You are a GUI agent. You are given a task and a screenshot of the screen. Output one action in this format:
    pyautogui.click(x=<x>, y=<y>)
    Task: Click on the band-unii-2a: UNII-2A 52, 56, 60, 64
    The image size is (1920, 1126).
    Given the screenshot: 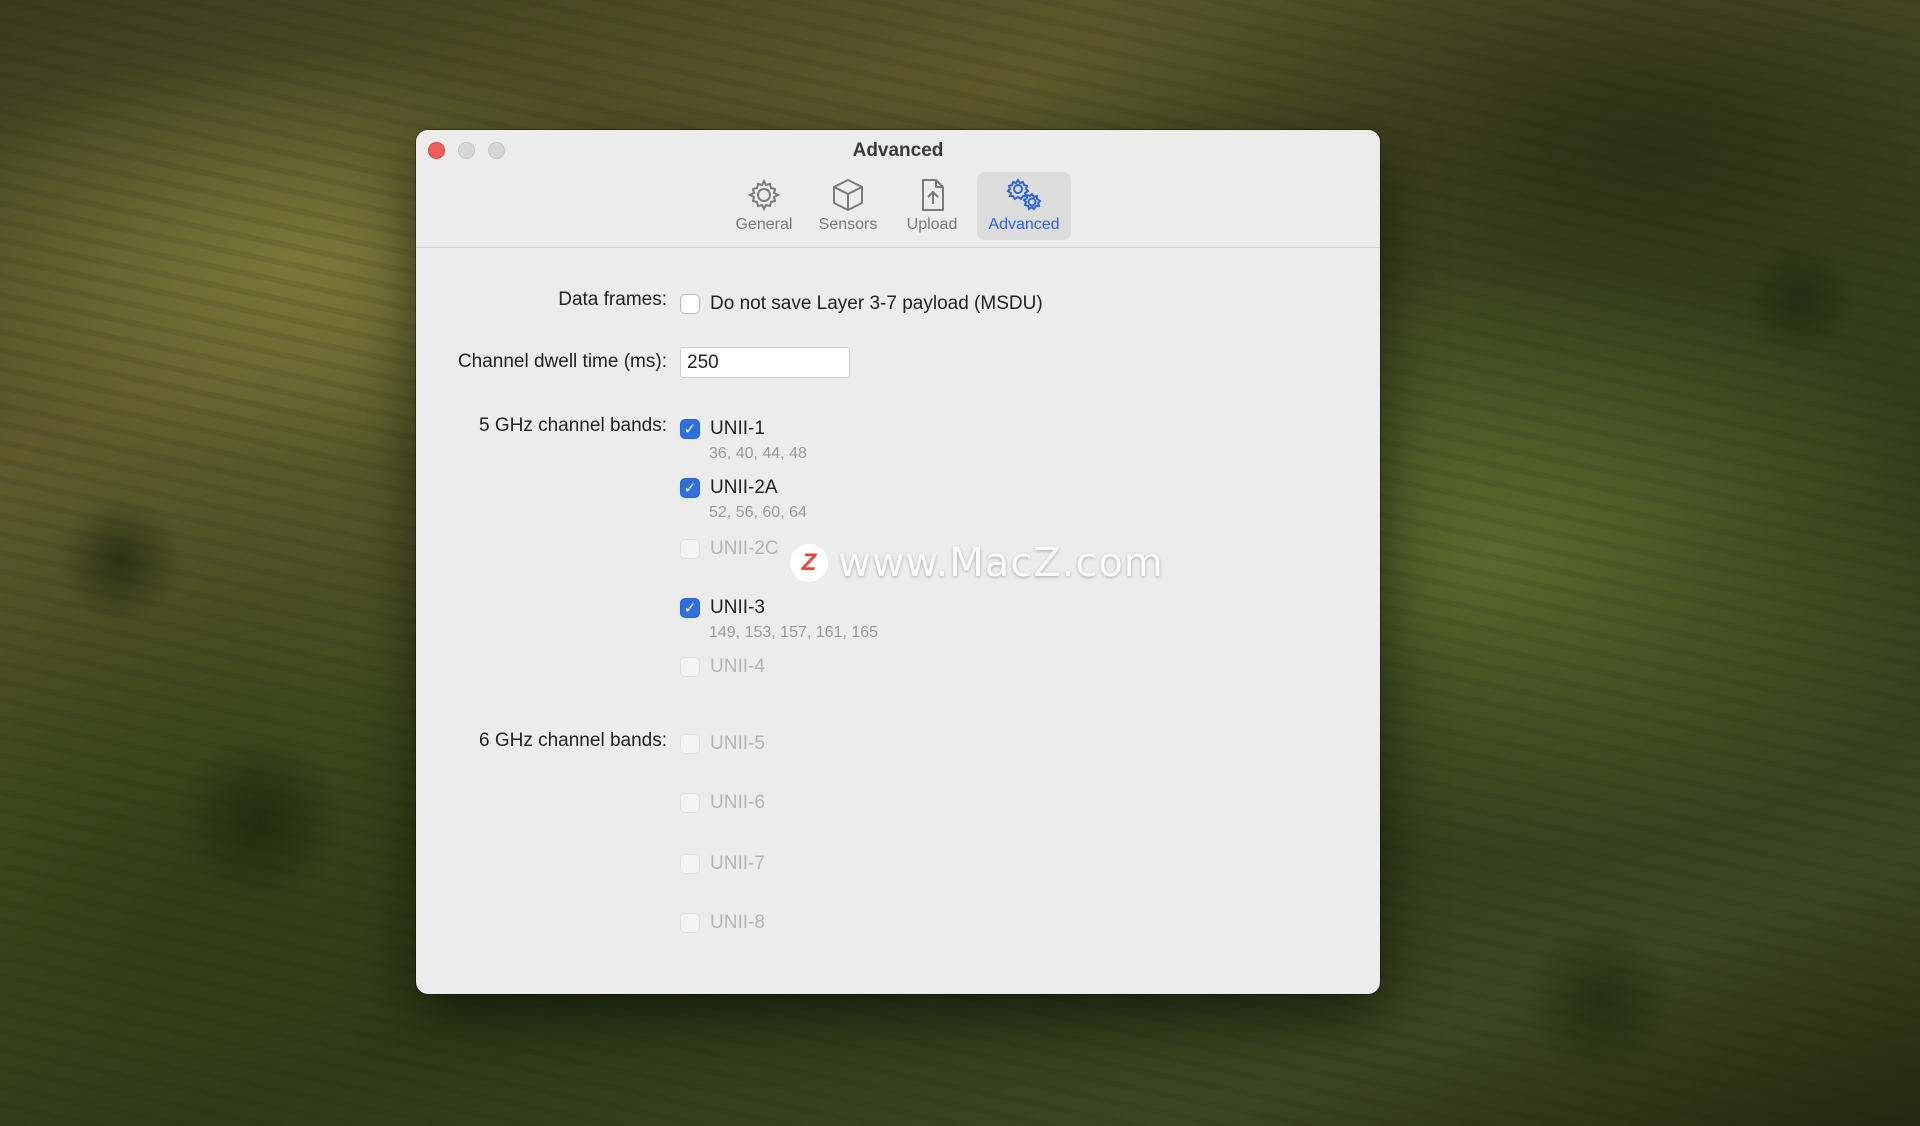 What is the action you would take?
    pyautogui.click(x=743, y=499)
    